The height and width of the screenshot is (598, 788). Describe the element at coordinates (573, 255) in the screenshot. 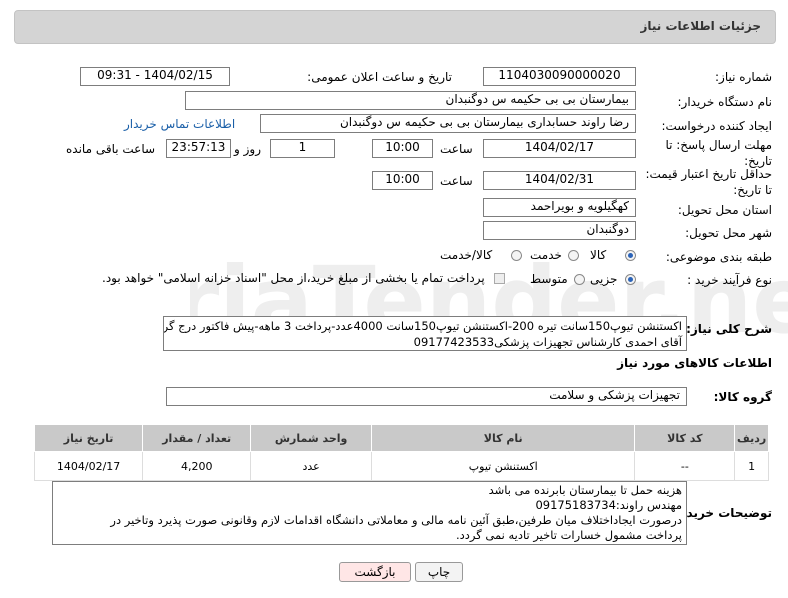

I see `category-service-radio` at that location.